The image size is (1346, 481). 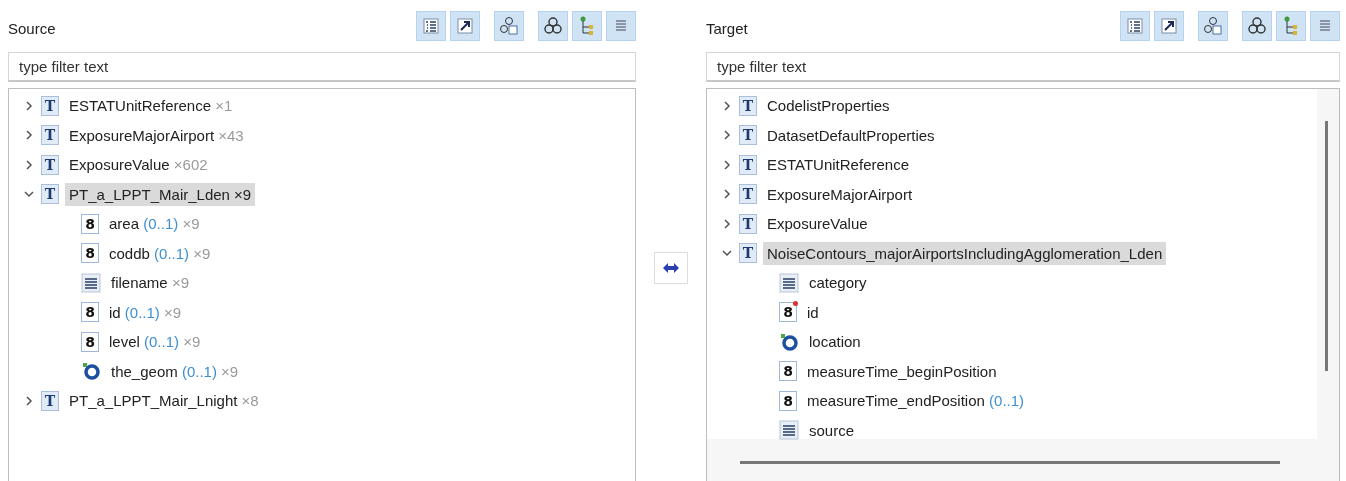 What do you see at coordinates (813, 312) in the screenshot?
I see `tree-item: id` at bounding box center [813, 312].